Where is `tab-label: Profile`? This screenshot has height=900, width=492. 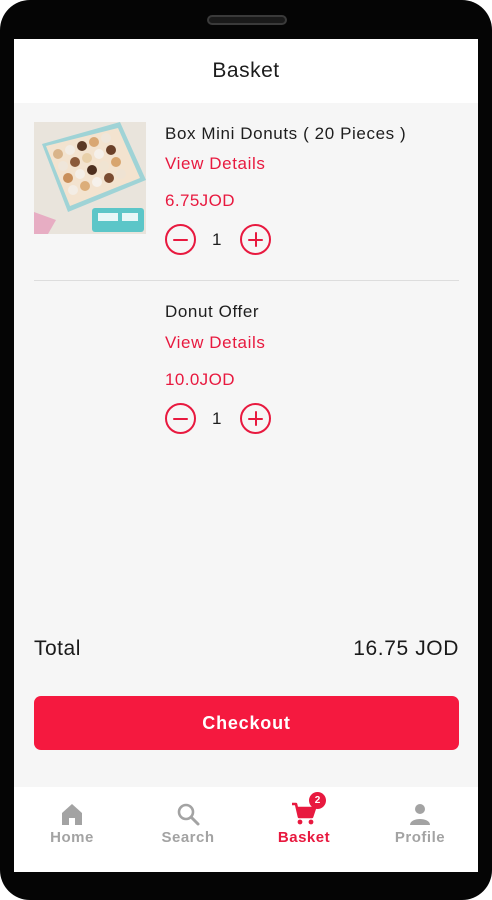
tab-label: Profile is located at coordinates (420, 837).